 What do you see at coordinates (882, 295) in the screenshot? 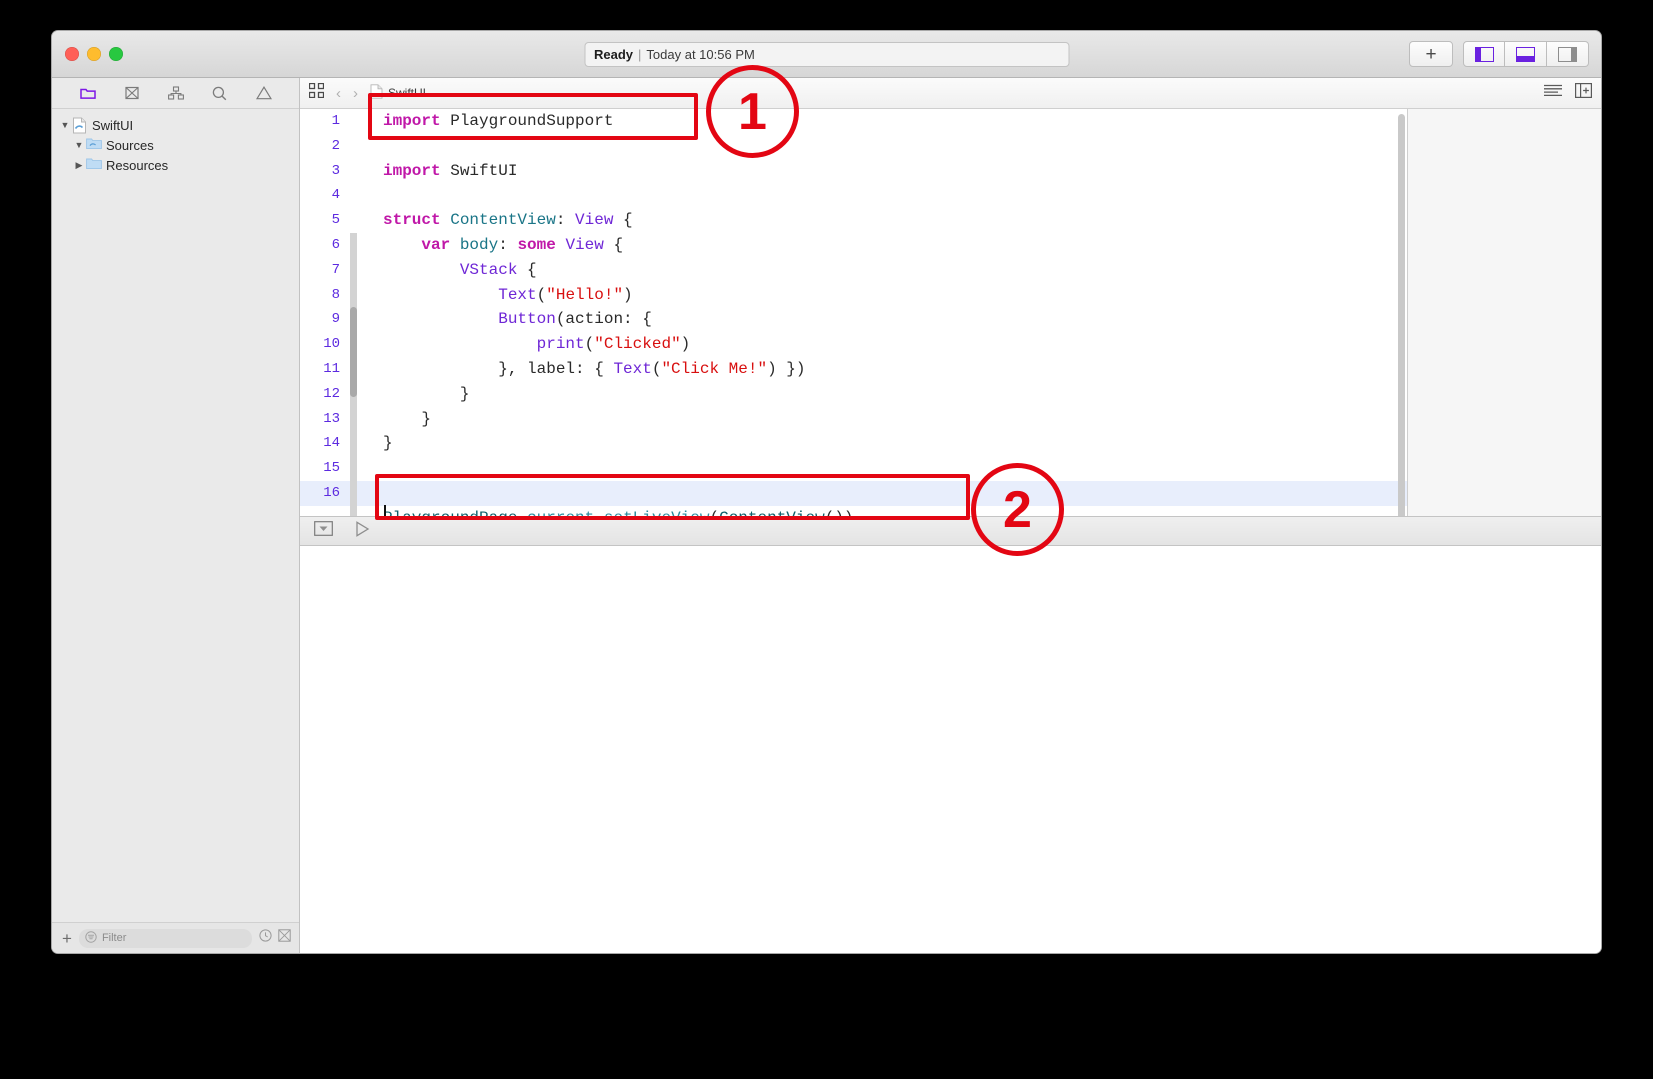
I see `code-line: Text("Hello!")` at bounding box center [882, 295].